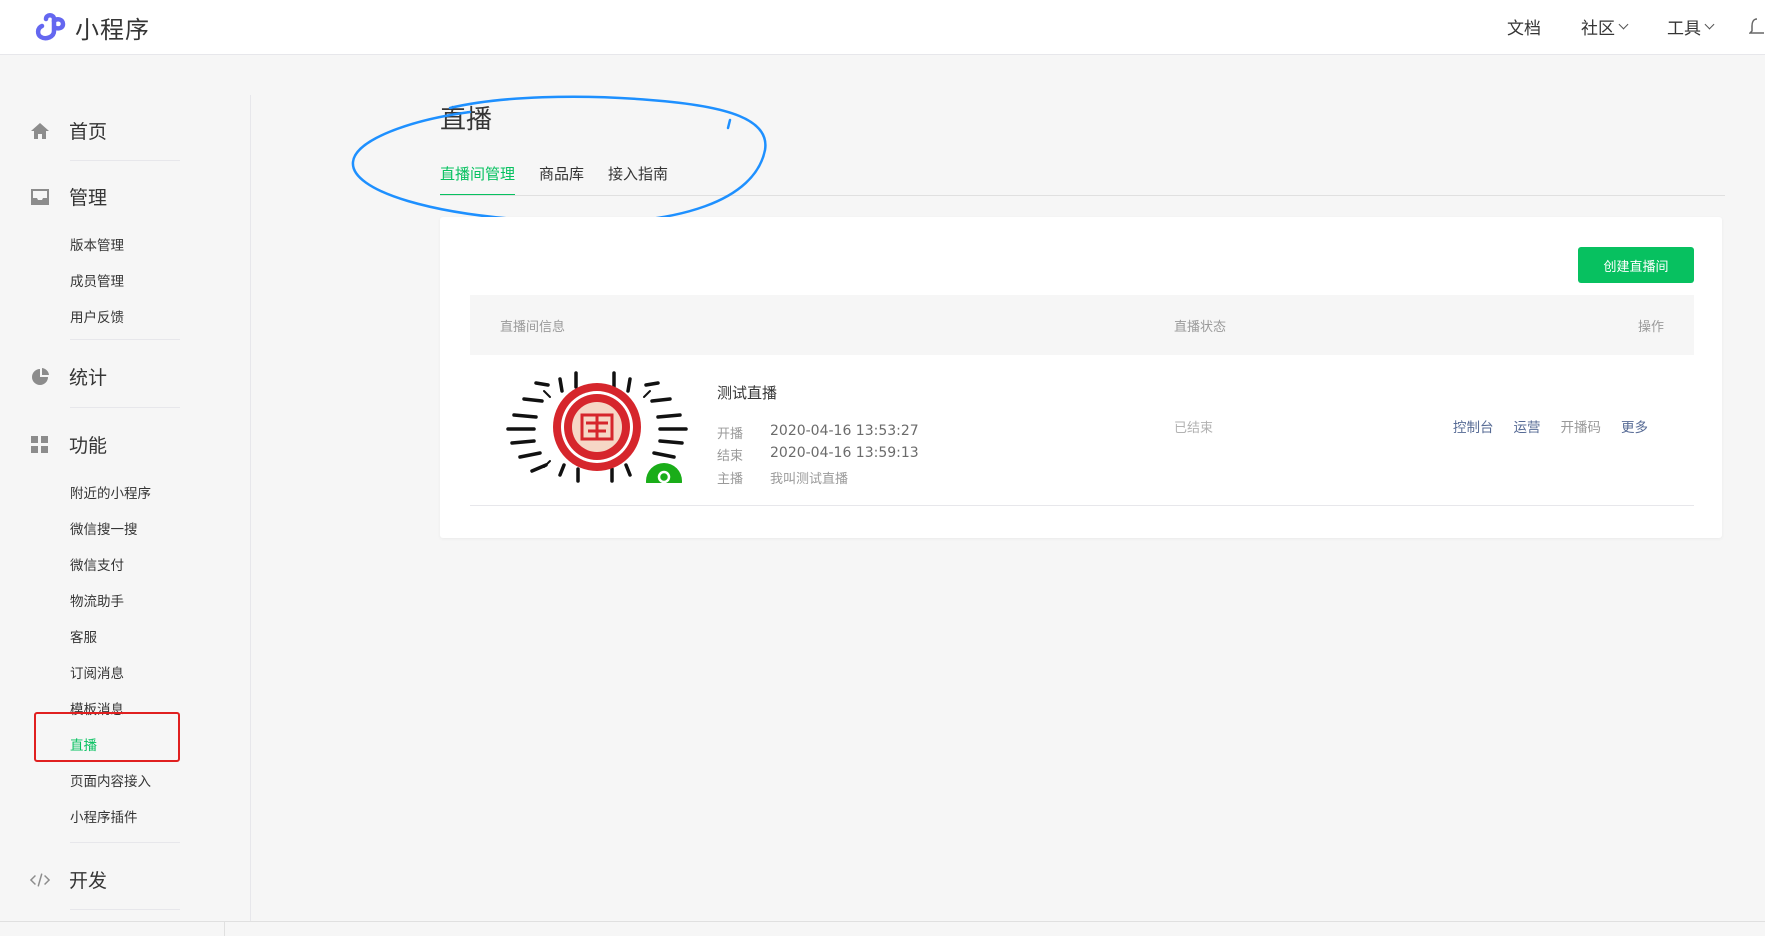 The height and width of the screenshot is (936, 1765). What do you see at coordinates (882, 921) in the screenshot?
I see `footer-divider` at bounding box center [882, 921].